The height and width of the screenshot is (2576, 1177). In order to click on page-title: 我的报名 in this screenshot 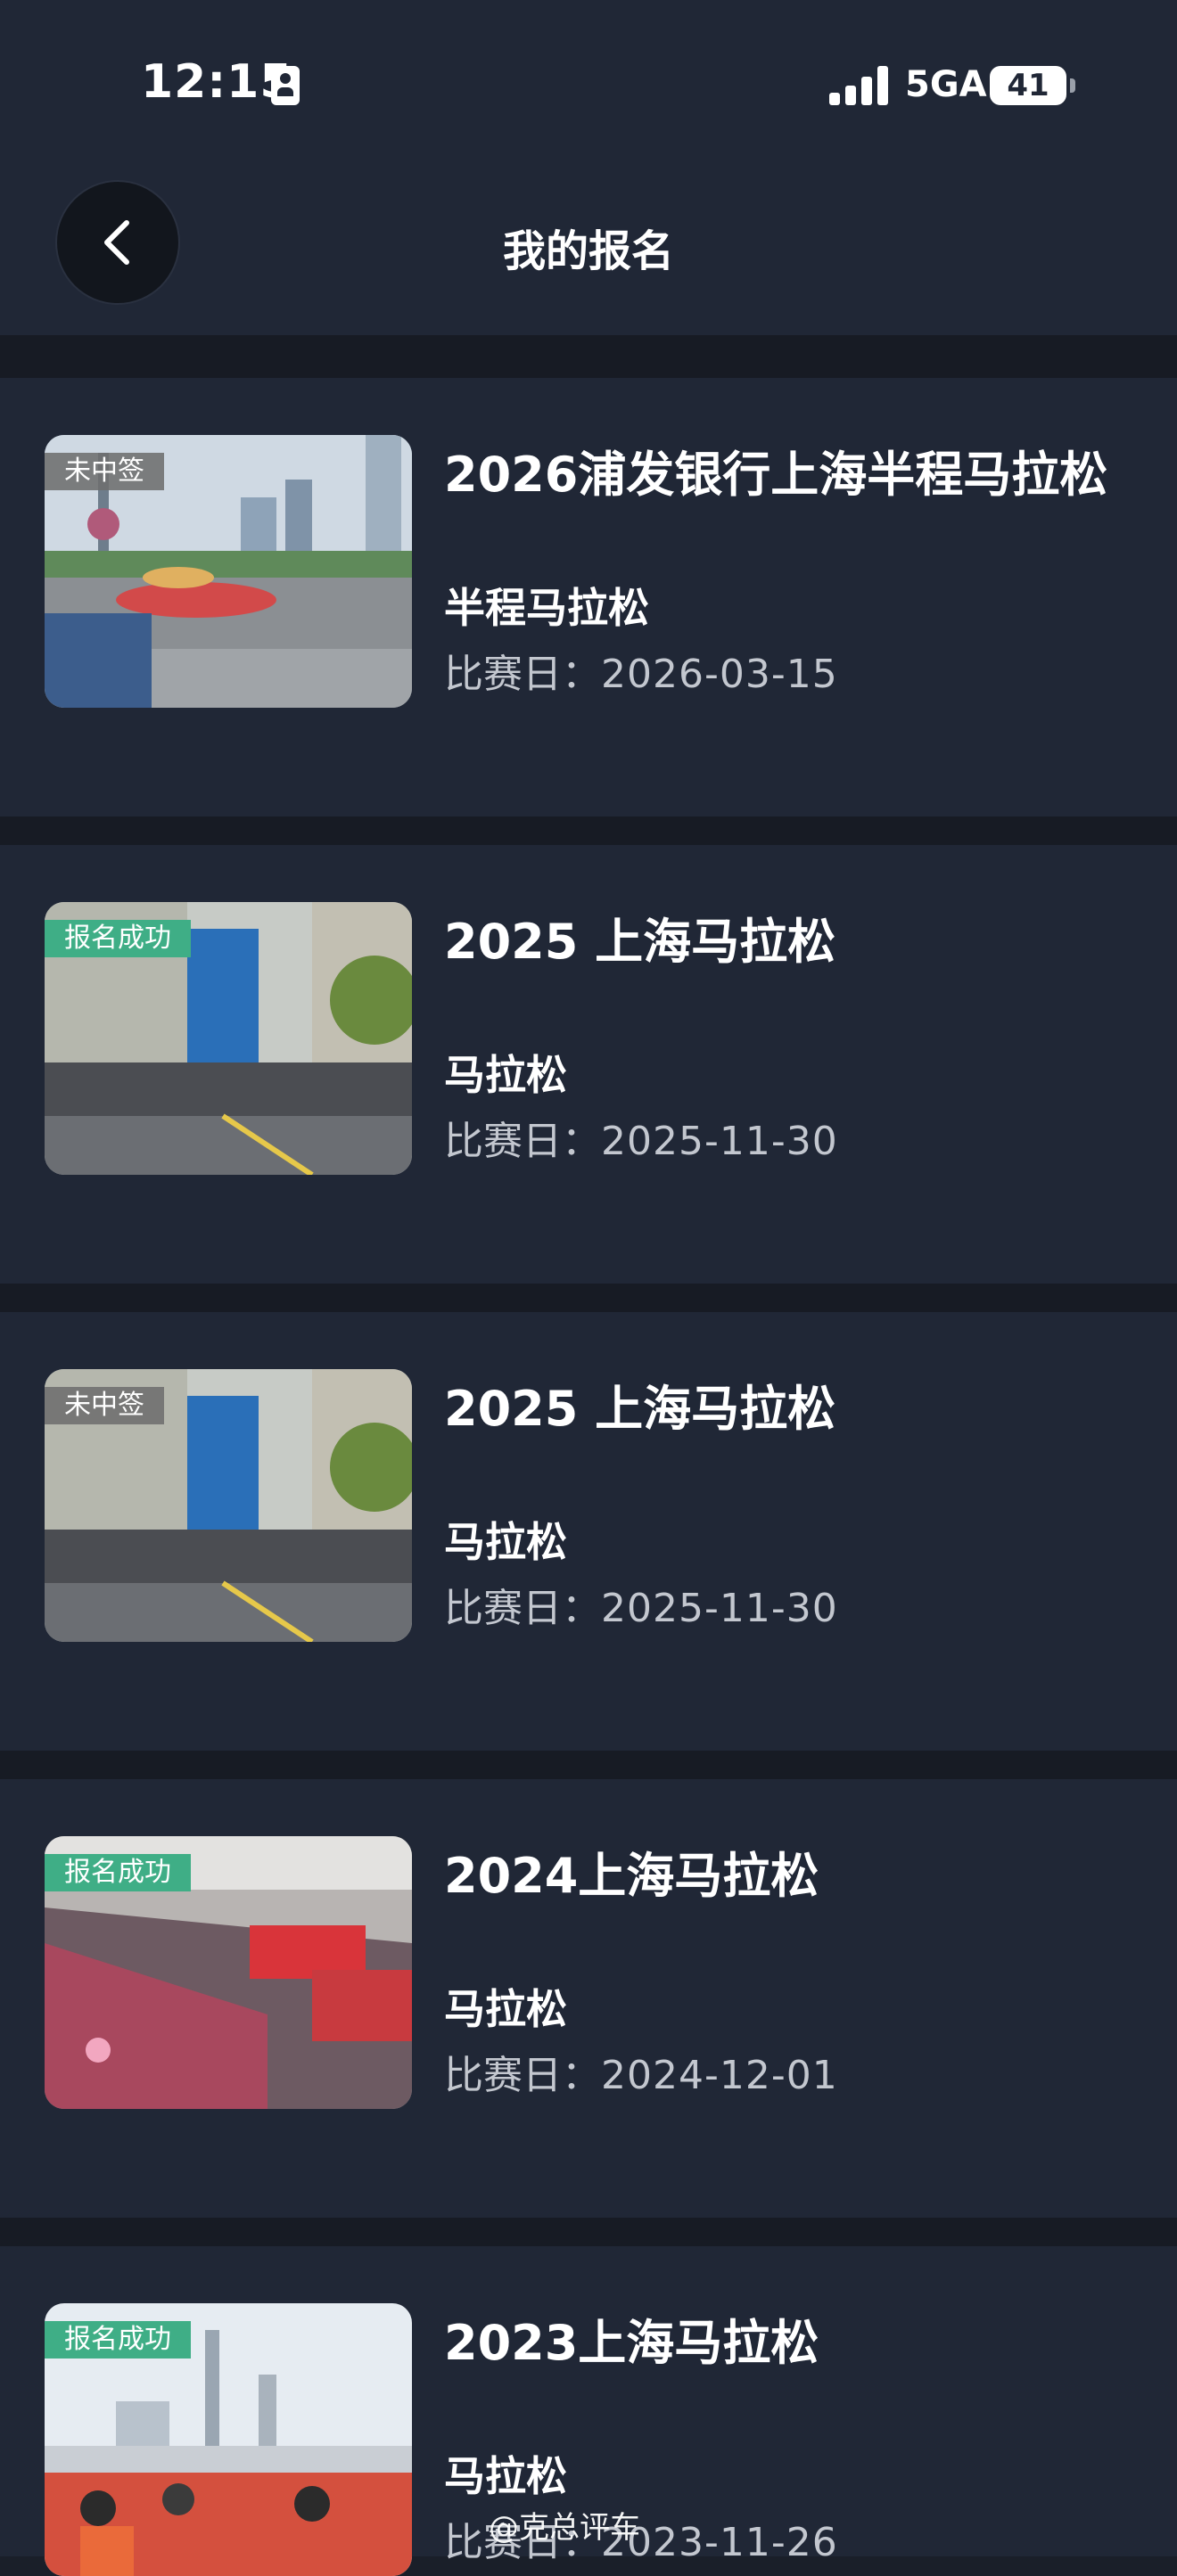, I will do `click(588, 251)`.